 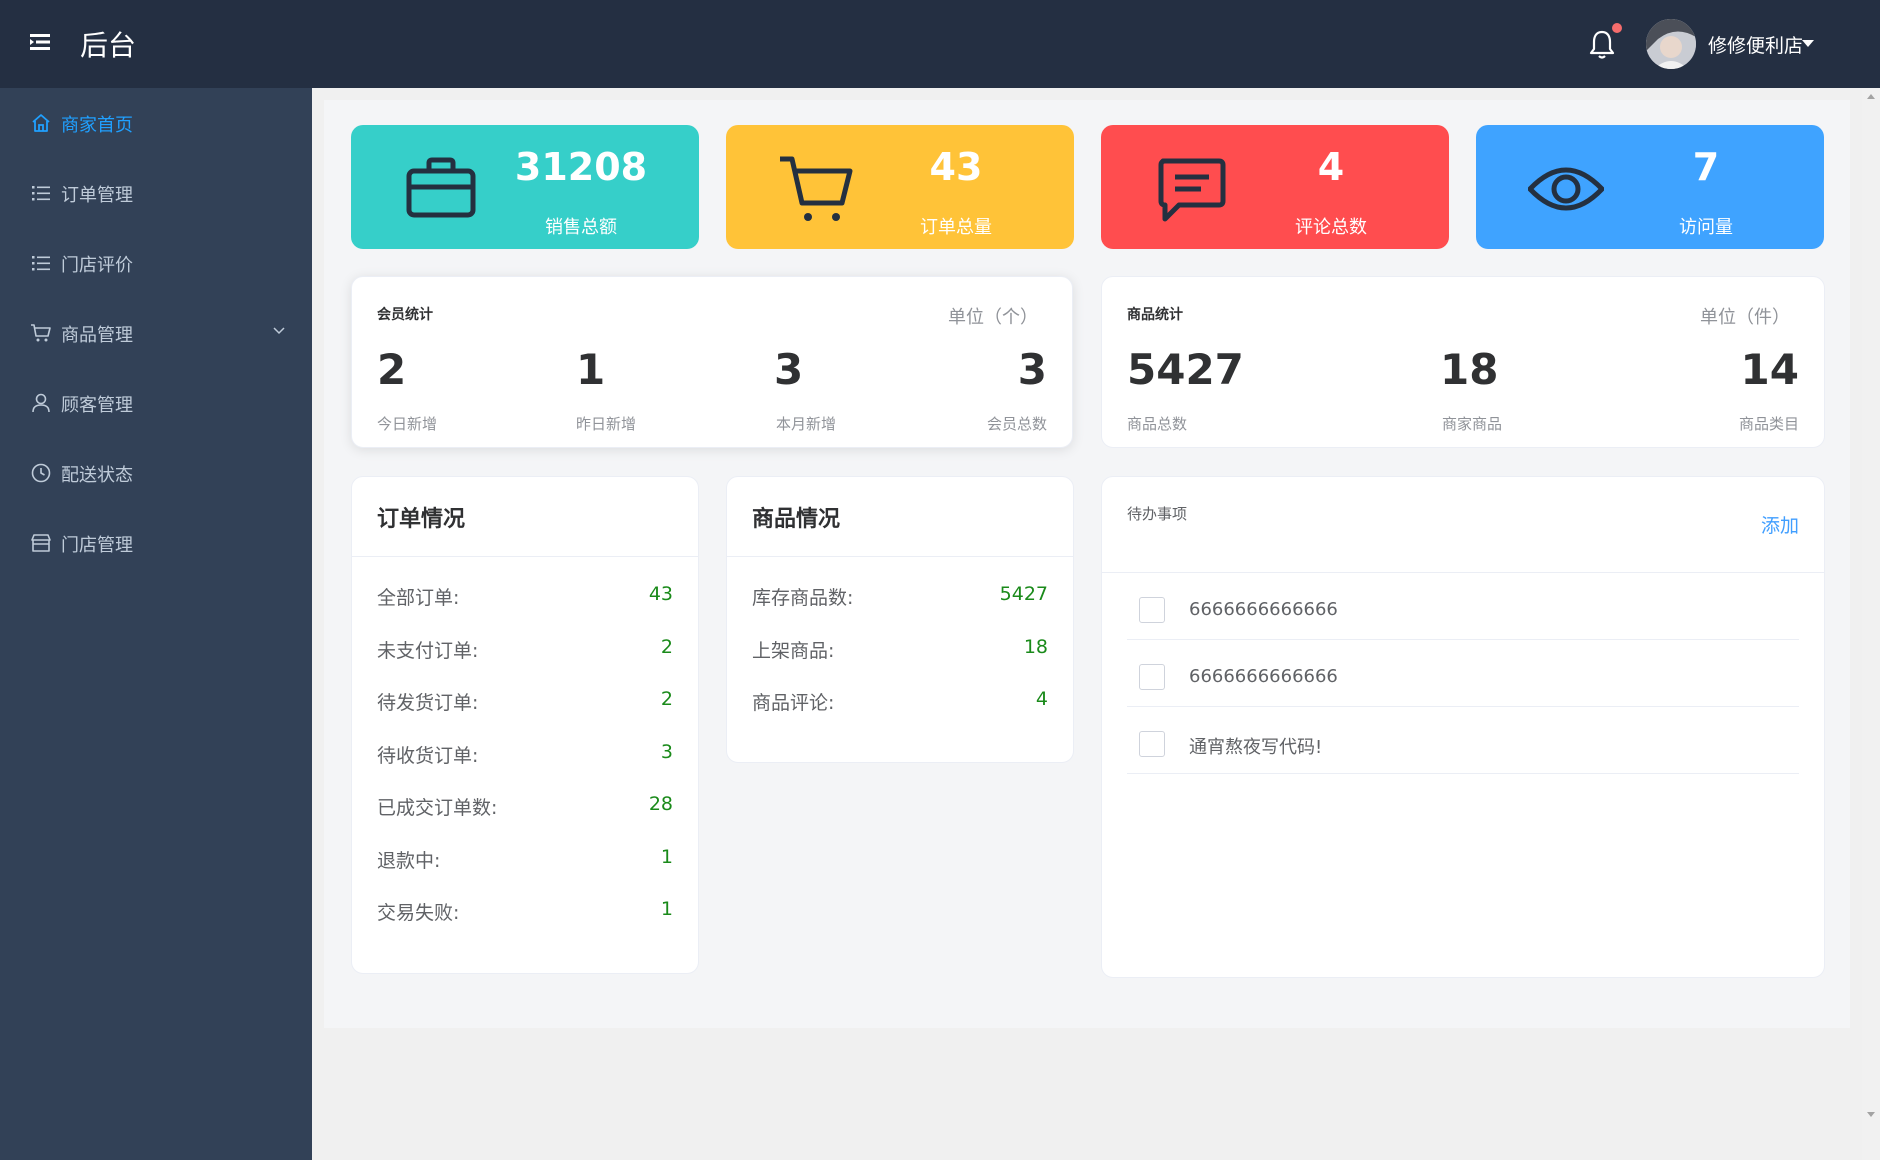 I want to click on stat-number: 5427, so click(x=1185, y=369).